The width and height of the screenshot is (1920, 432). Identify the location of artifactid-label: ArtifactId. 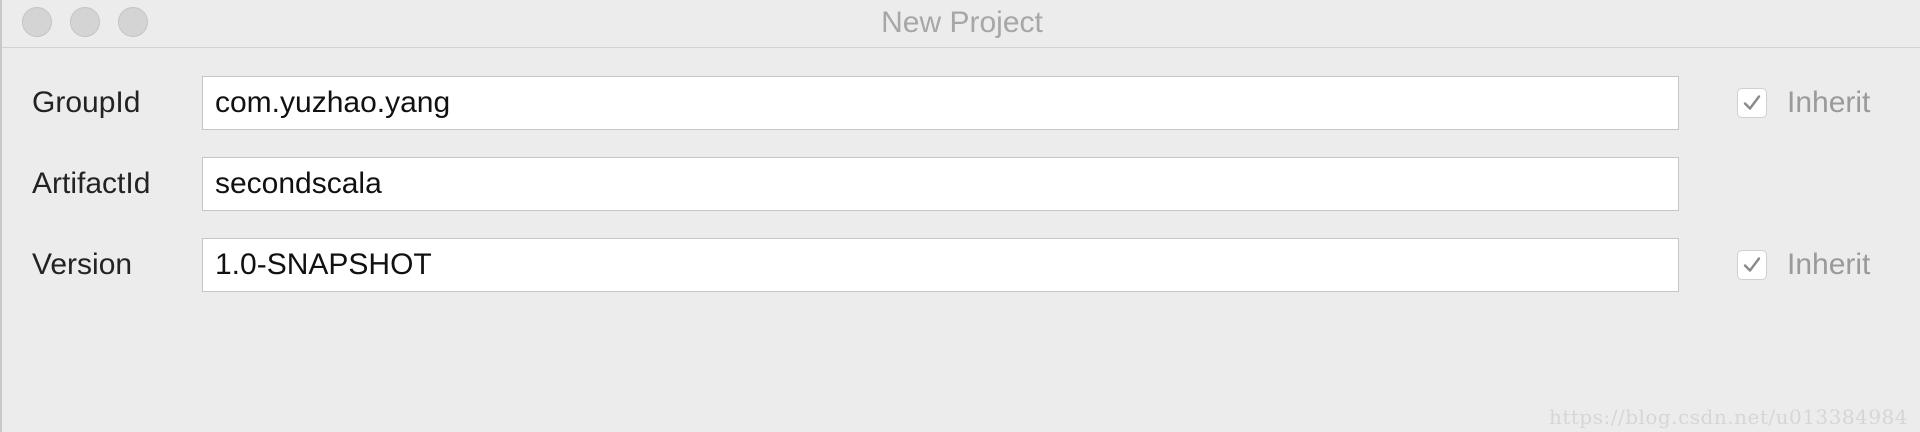
(91, 183).